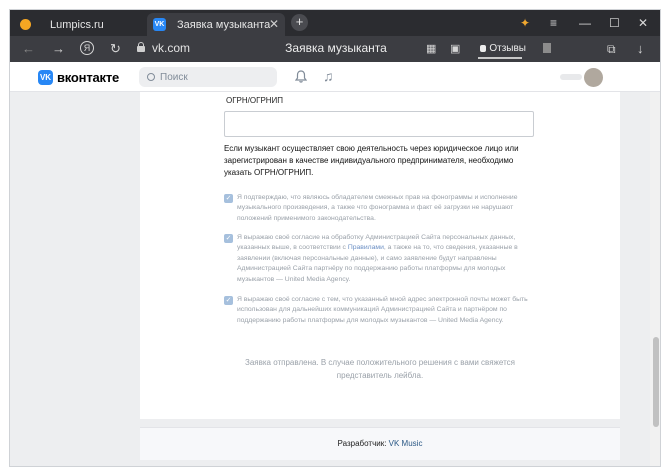 This screenshot has height=476, width=670. I want to click on url-field: vk.com, so click(171, 48).